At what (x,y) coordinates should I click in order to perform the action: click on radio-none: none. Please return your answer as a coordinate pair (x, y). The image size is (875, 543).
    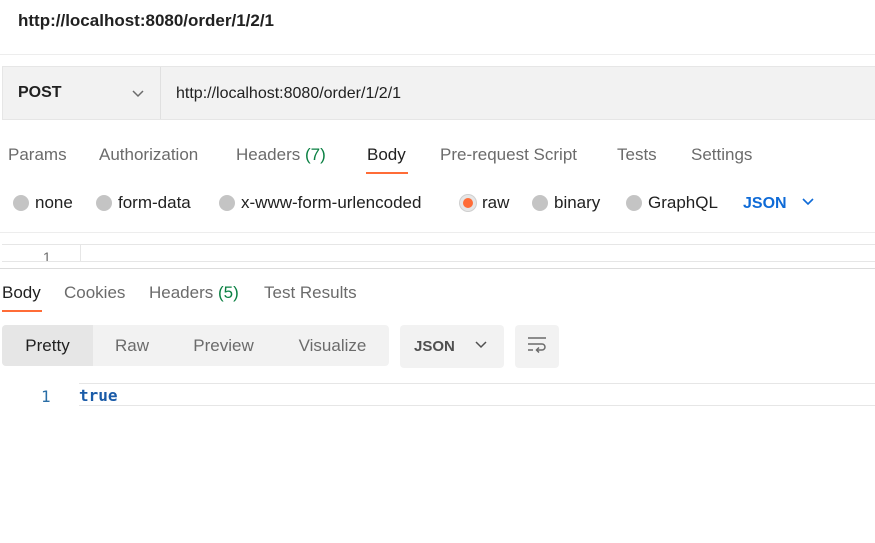
    Looking at the image, I should click on (43, 203).